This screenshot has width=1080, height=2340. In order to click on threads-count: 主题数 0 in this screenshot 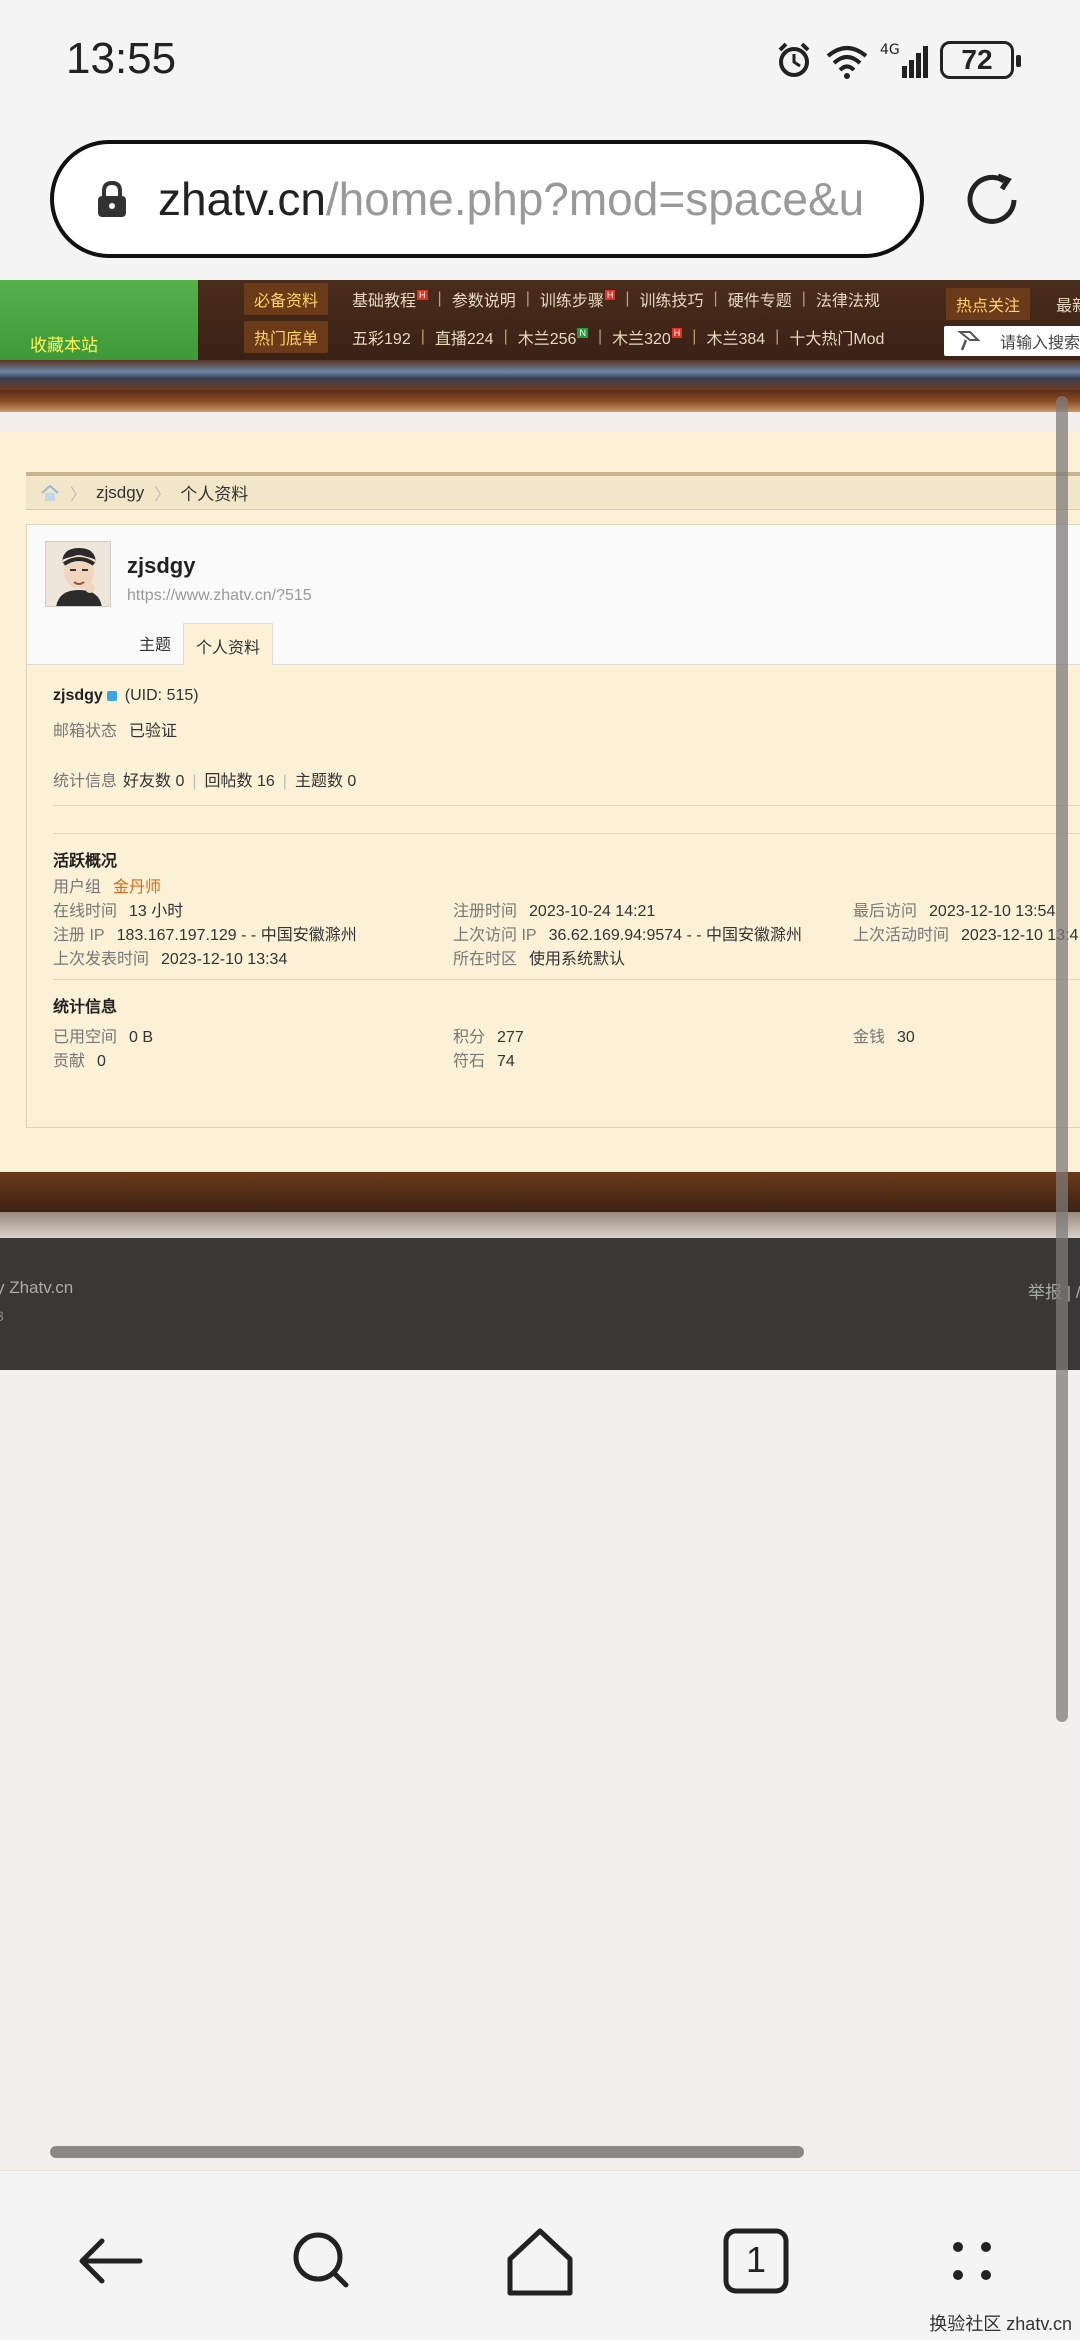, I will do `click(325, 781)`.